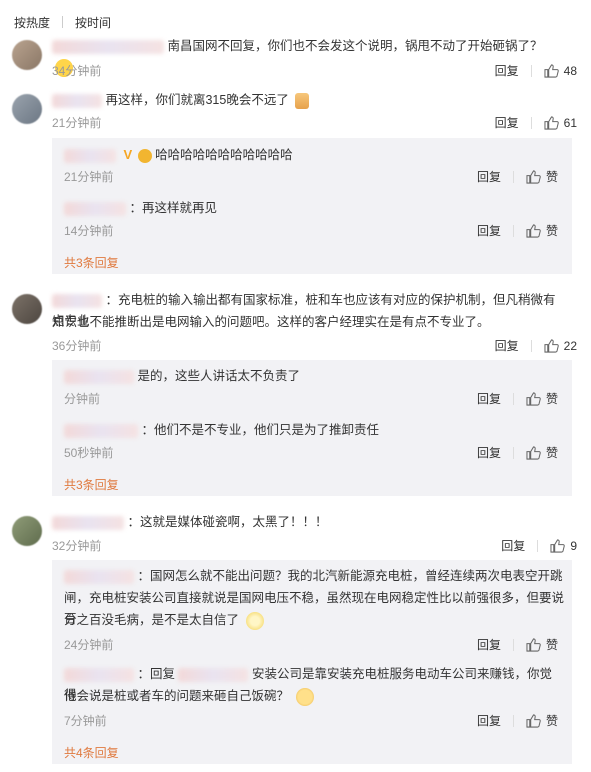 This screenshot has width=591, height=772. What do you see at coordinates (93, 22) in the screenshot?
I see `tab-time: 按时间` at bounding box center [93, 22].